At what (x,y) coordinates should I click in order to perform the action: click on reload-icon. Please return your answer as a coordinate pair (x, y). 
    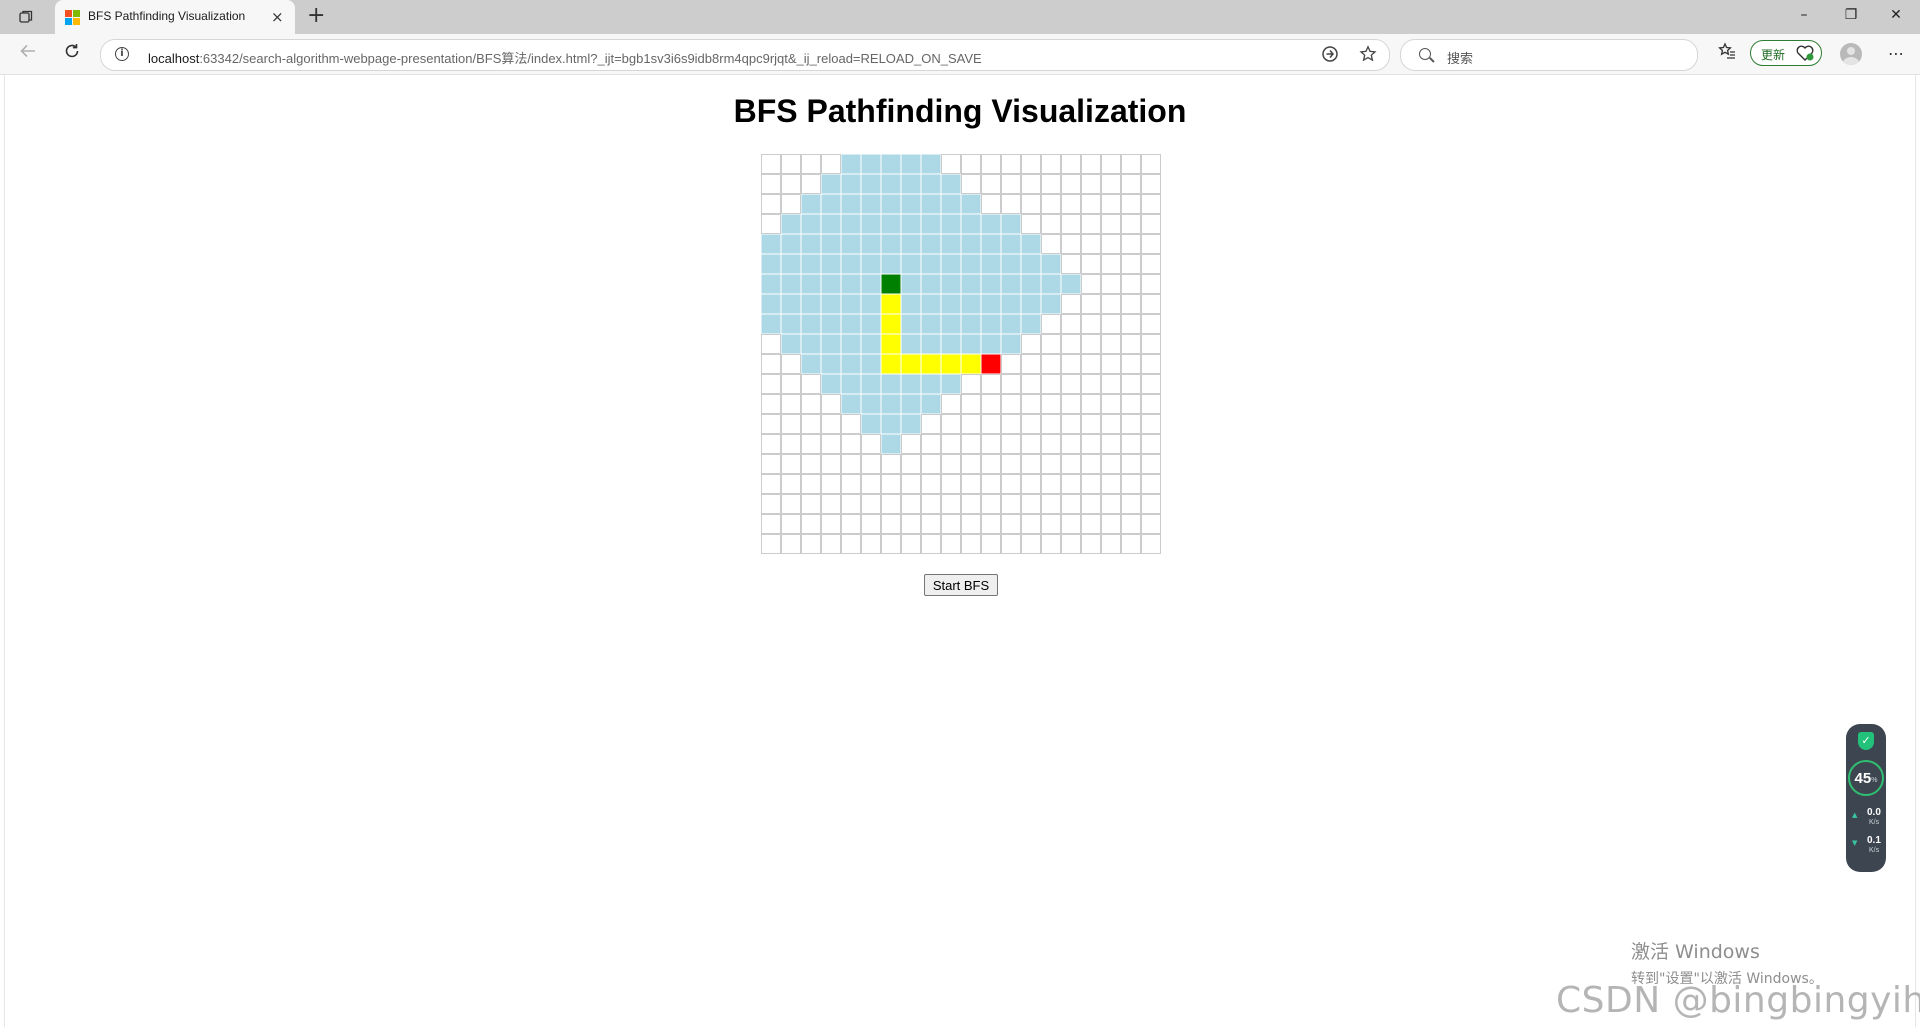
    Looking at the image, I should click on (72, 54).